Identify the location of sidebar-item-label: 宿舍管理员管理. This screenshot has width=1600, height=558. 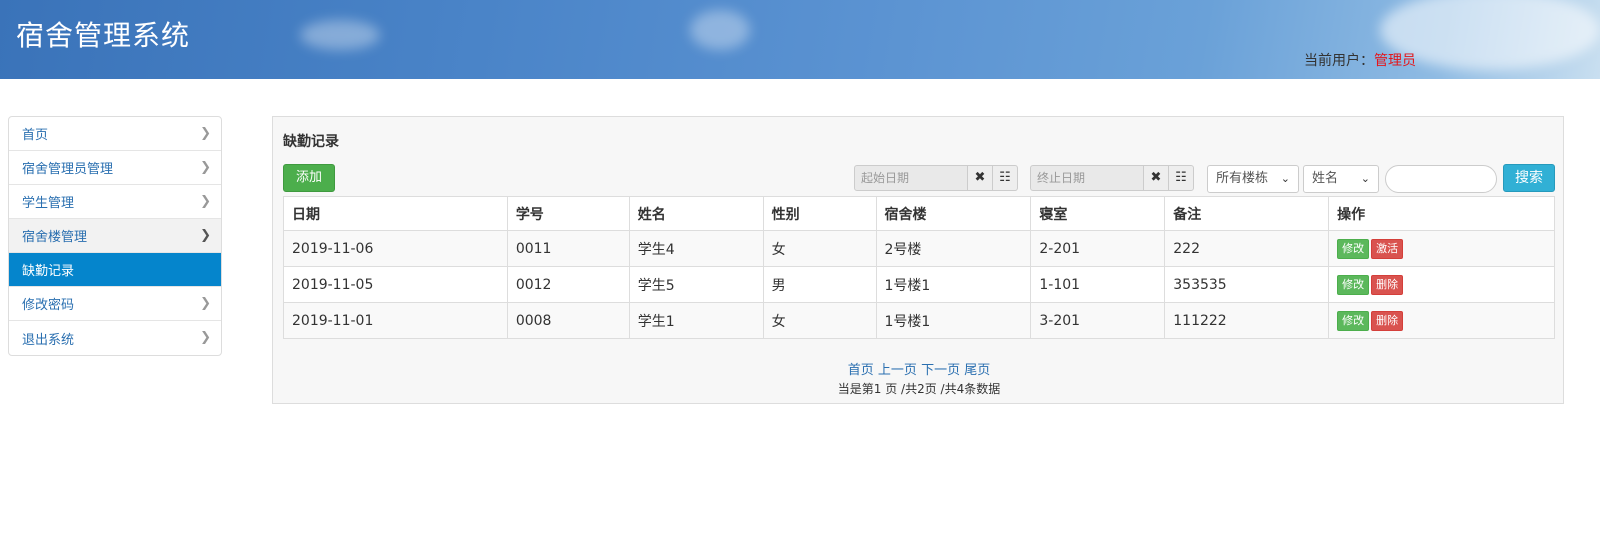
(68, 169).